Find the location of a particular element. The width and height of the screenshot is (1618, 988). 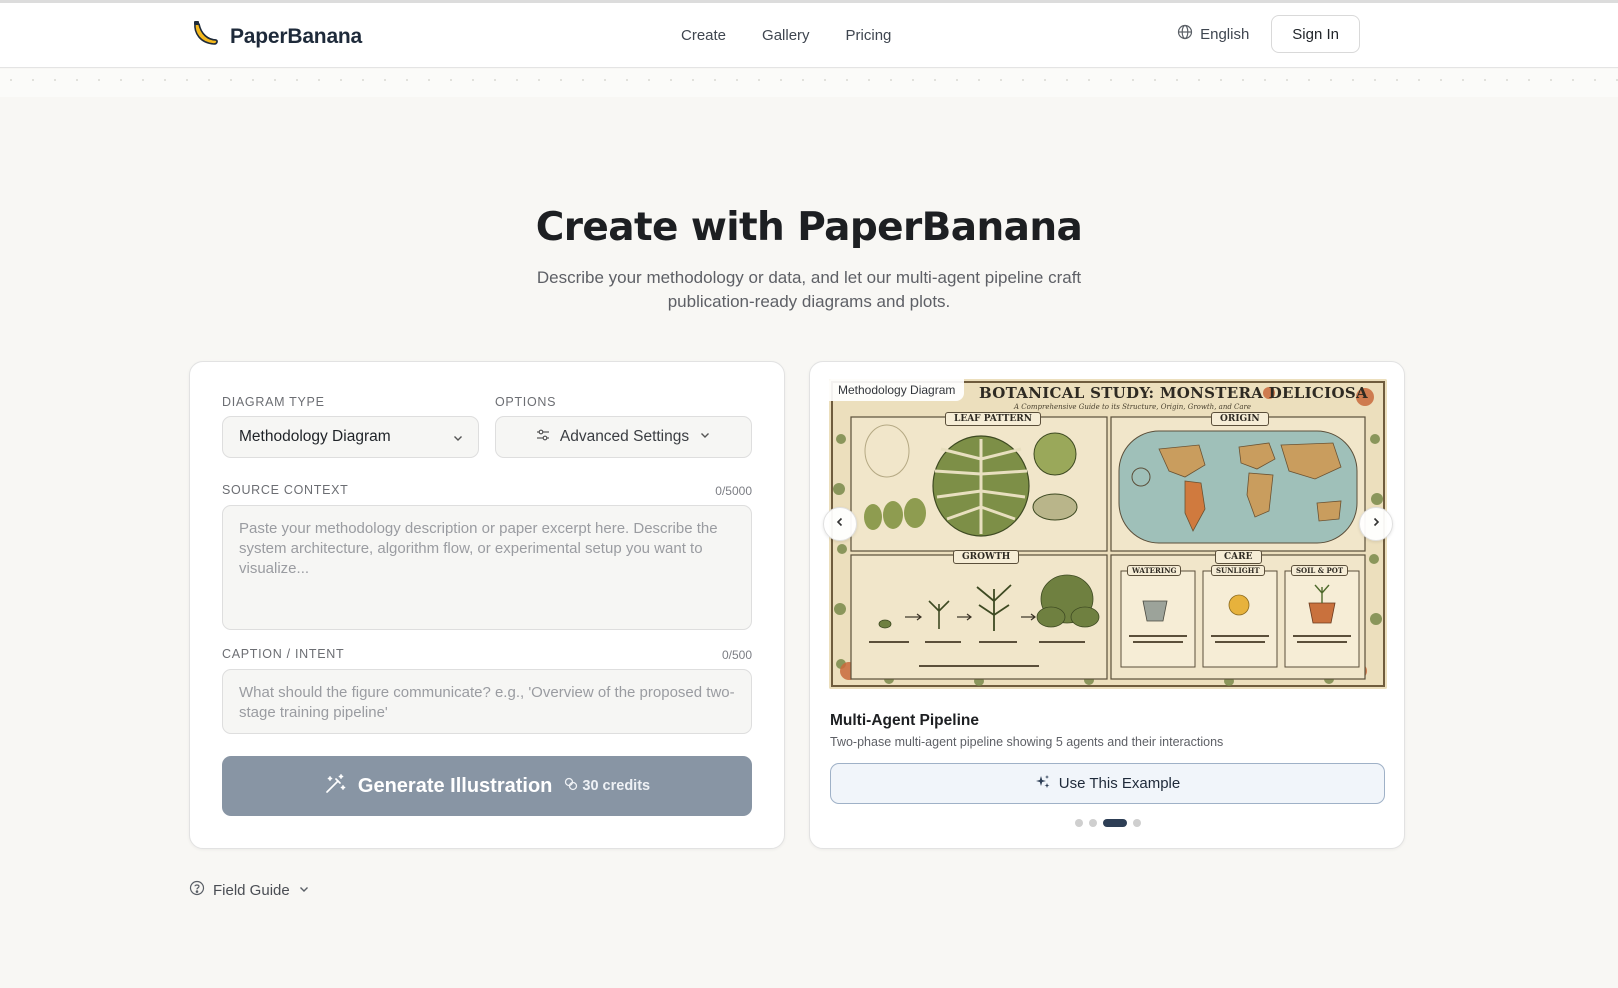

banana-logo-icon is located at coordinates (205, 36).